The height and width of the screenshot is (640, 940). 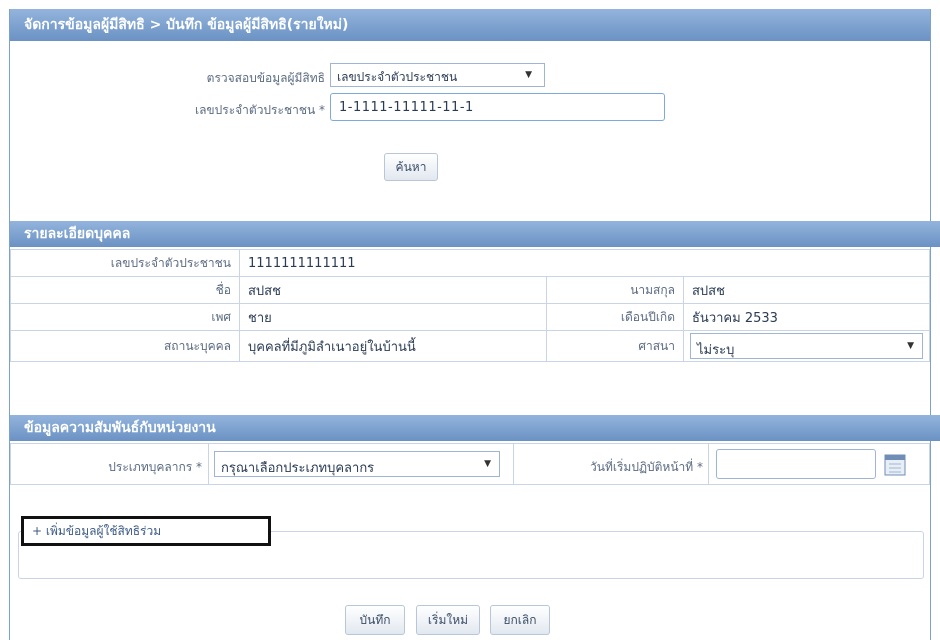 What do you see at coordinates (475, 428) in the screenshot?
I see `relation-section-header: ข้อมูลความสัมพันธ์กับหน่วยงาน` at bounding box center [475, 428].